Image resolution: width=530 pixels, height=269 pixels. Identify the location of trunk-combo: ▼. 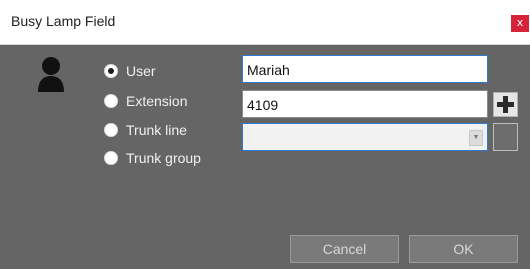
(365, 137).